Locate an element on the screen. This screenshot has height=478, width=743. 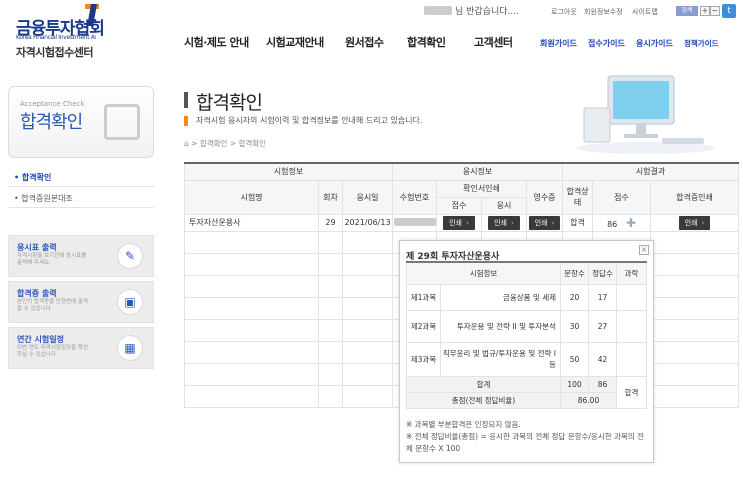
zoom-in-button: + is located at coordinates (705, 11).